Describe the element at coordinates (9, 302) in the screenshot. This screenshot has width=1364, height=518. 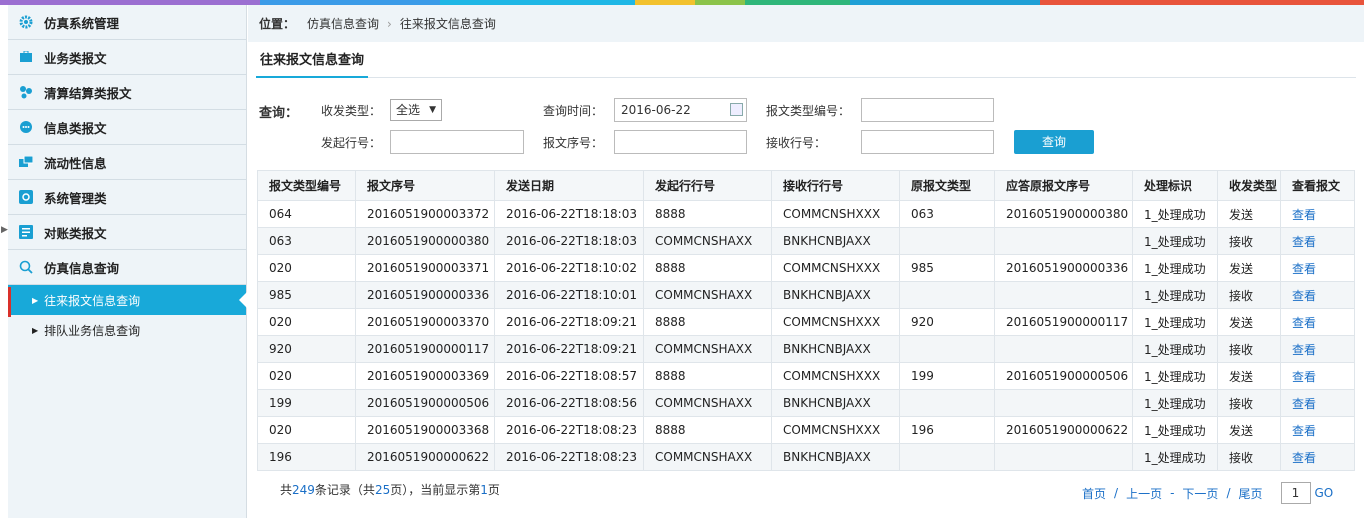
I see `active-indicator` at that location.